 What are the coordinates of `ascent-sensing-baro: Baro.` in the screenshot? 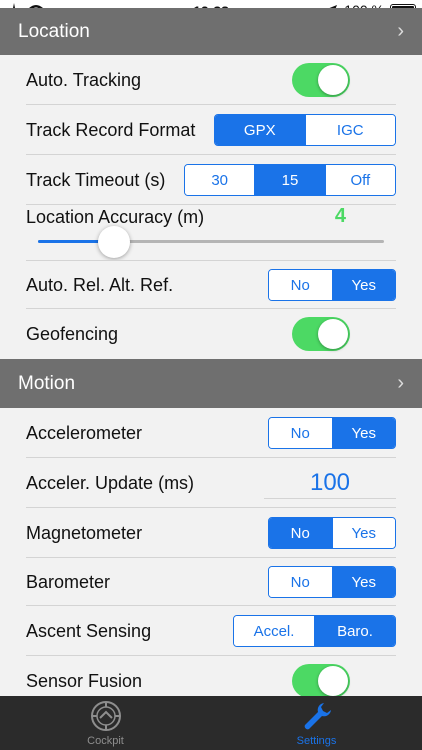 It's located at (354, 631).